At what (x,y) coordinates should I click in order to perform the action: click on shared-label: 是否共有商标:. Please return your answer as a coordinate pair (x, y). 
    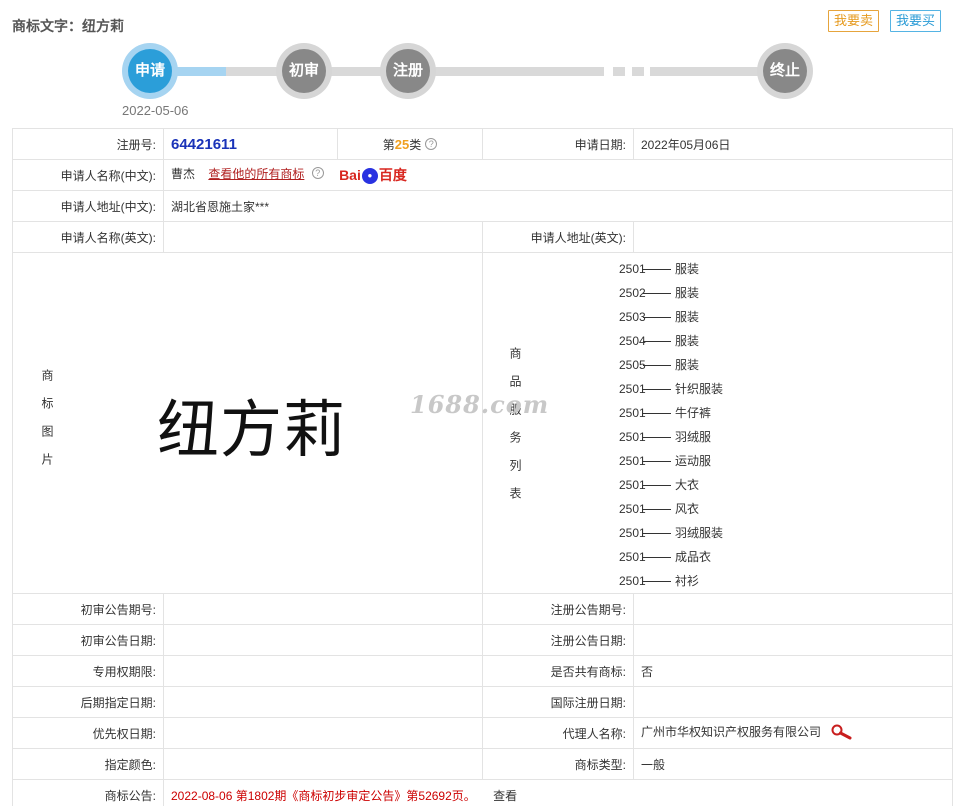
    Looking at the image, I should click on (558, 671).